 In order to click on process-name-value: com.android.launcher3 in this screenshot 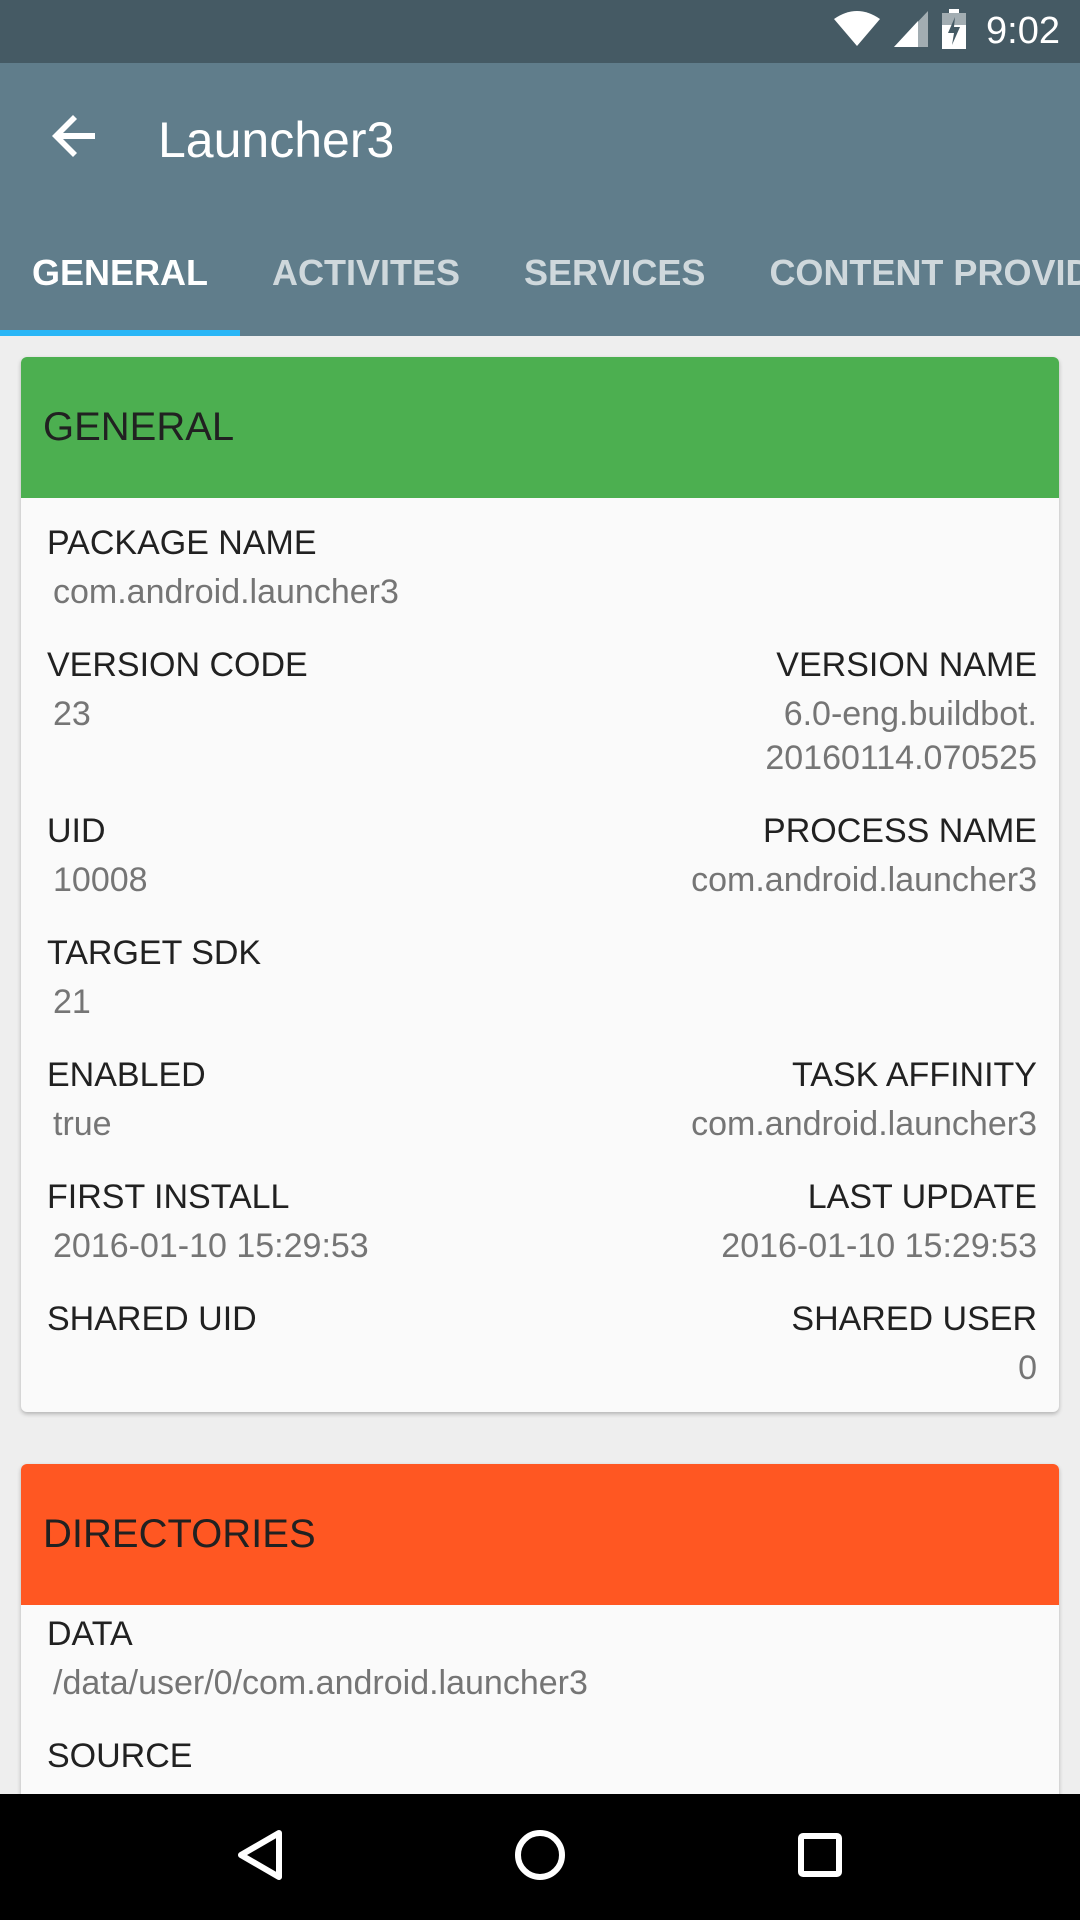, I will do `click(864, 880)`.